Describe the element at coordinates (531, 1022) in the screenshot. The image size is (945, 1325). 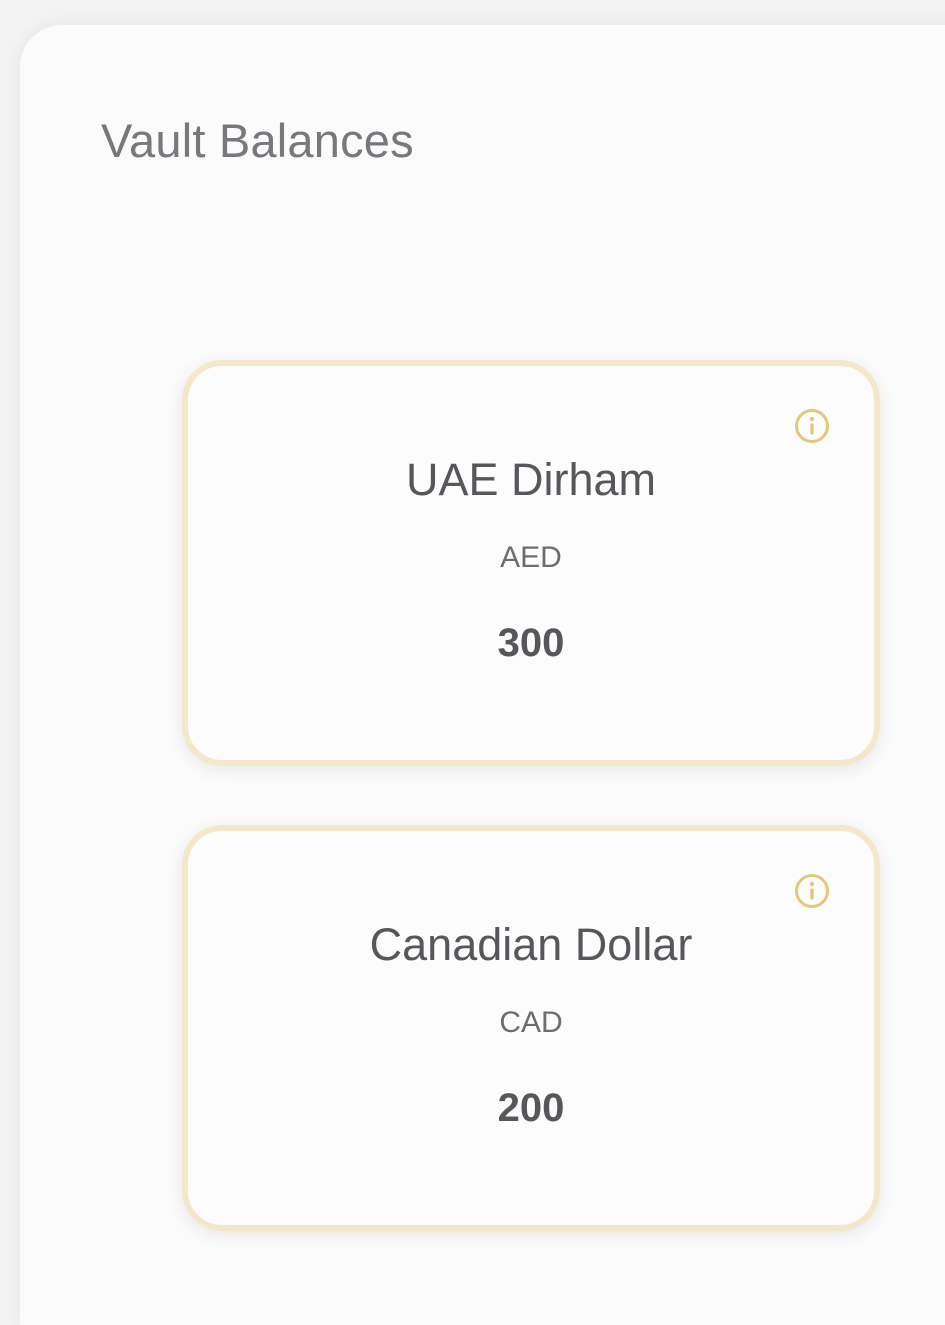
I see `currency-code: CAD` at that location.